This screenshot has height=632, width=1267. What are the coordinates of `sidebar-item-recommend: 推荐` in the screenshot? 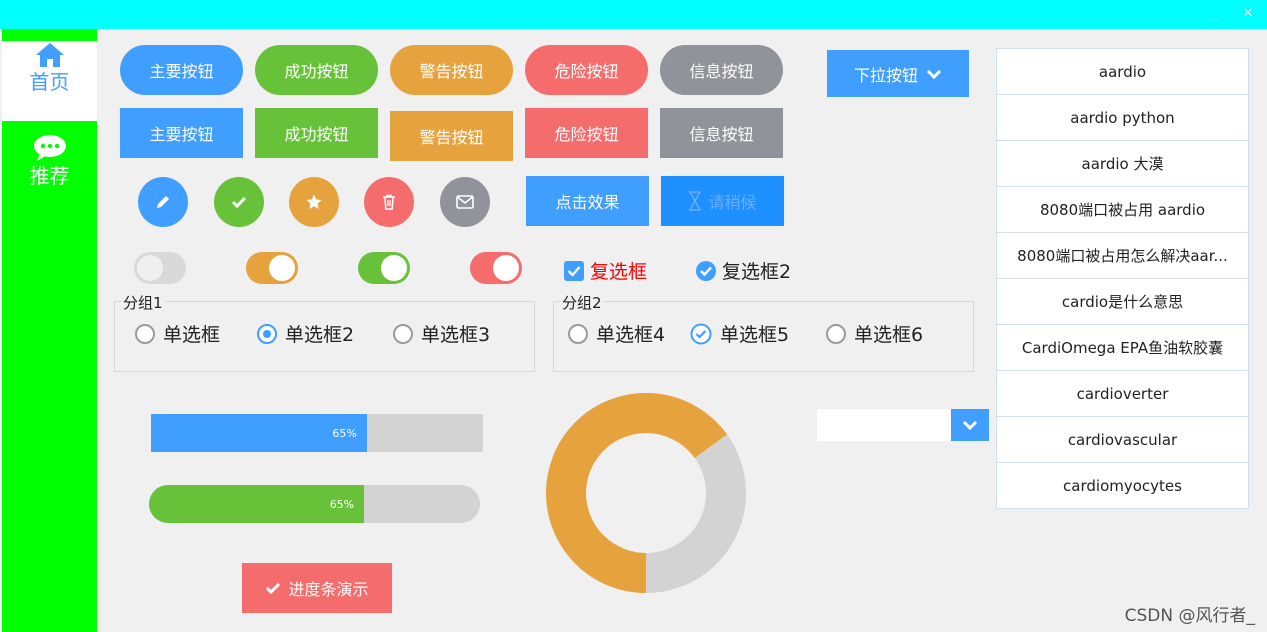 It's located at (49, 173).